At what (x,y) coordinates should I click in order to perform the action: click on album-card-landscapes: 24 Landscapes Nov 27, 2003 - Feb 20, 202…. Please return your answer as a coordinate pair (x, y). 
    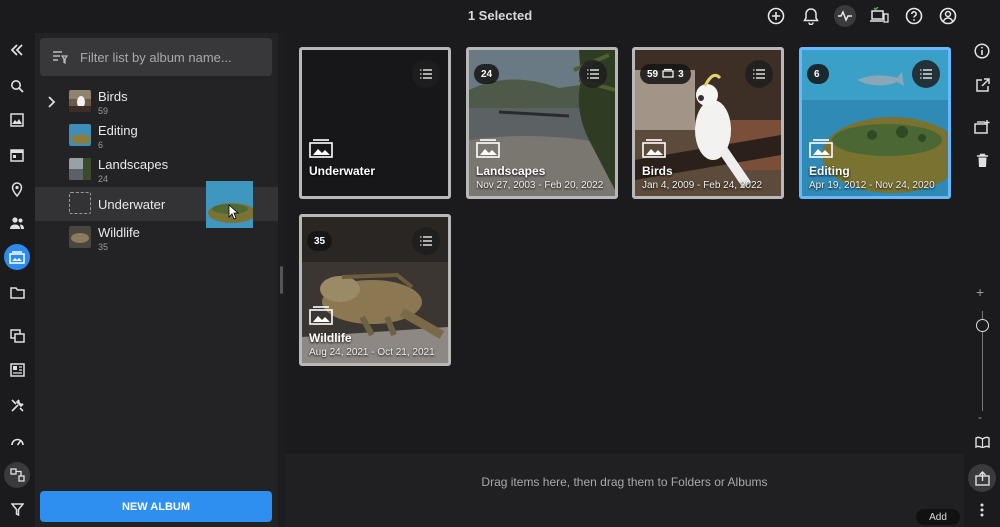
    Looking at the image, I should click on (542, 123).